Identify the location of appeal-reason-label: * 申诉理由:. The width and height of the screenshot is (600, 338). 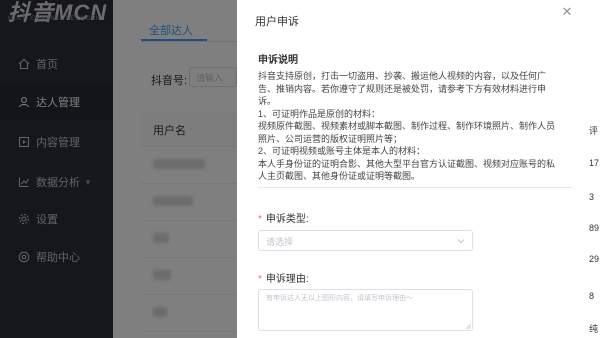
(283, 277).